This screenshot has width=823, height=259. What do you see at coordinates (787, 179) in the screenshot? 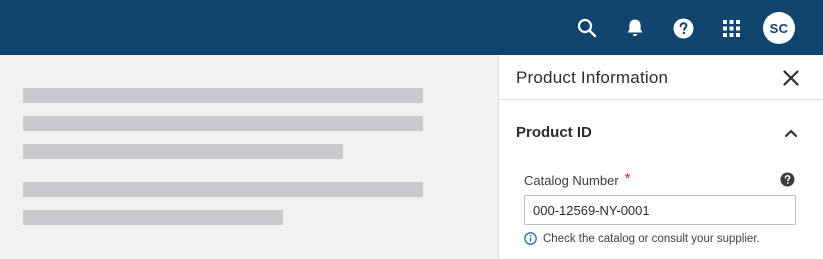
I see `field-help-icon` at bounding box center [787, 179].